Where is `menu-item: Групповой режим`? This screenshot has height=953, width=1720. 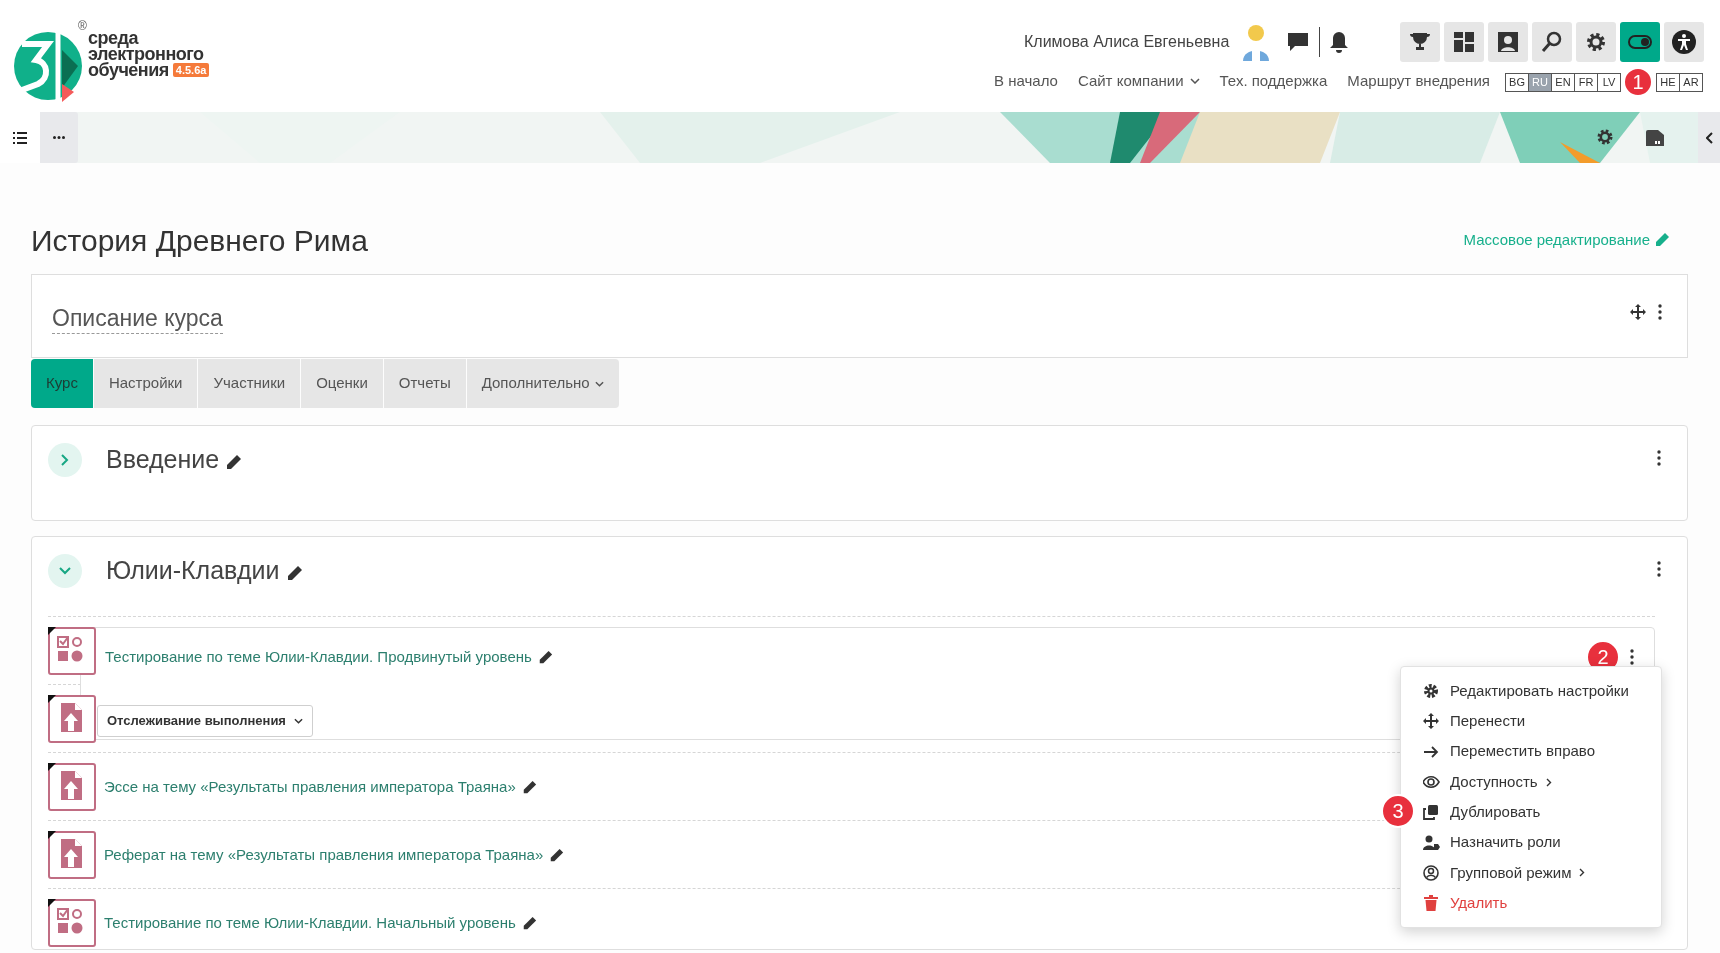 menu-item: Групповой режим is located at coordinates (1542, 873).